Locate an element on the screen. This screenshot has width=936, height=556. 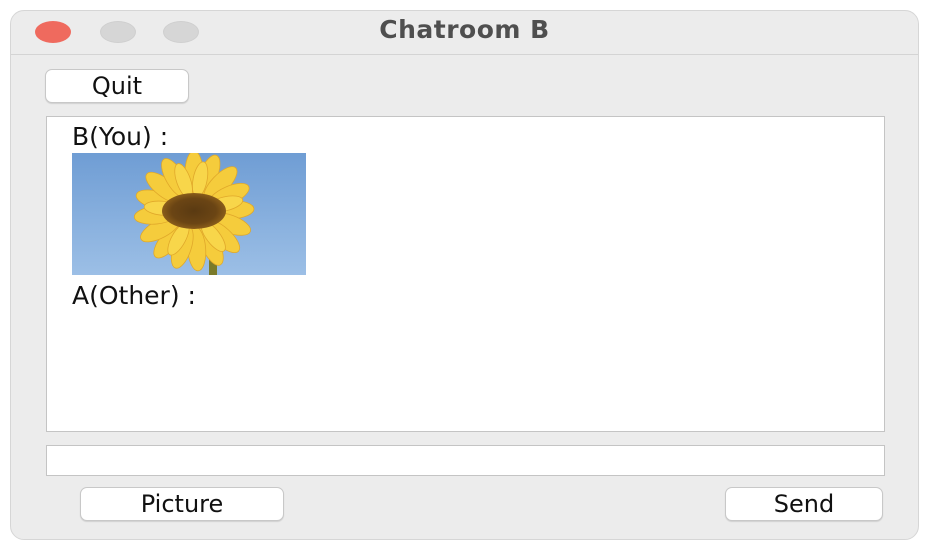
sunflower-image is located at coordinates (189, 214).